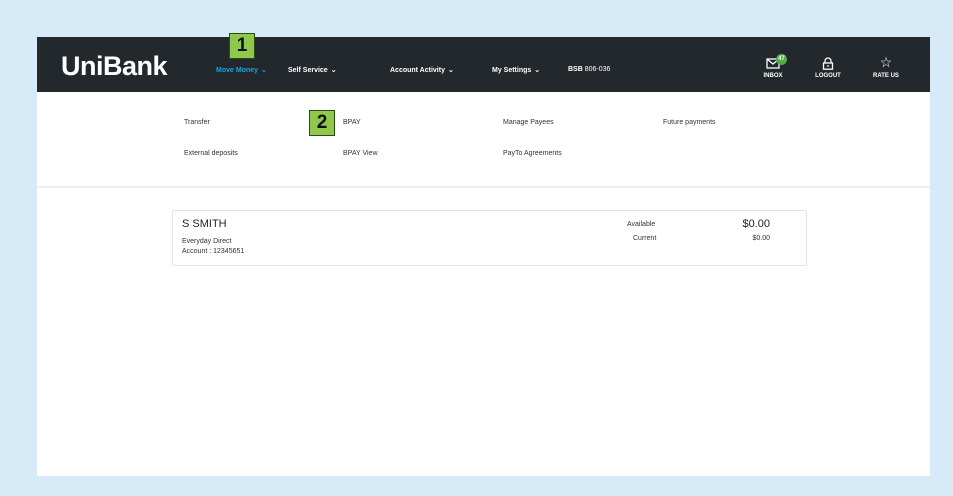 The image size is (953, 496). Describe the element at coordinates (773, 62) in the screenshot. I see `mail-icon` at that location.